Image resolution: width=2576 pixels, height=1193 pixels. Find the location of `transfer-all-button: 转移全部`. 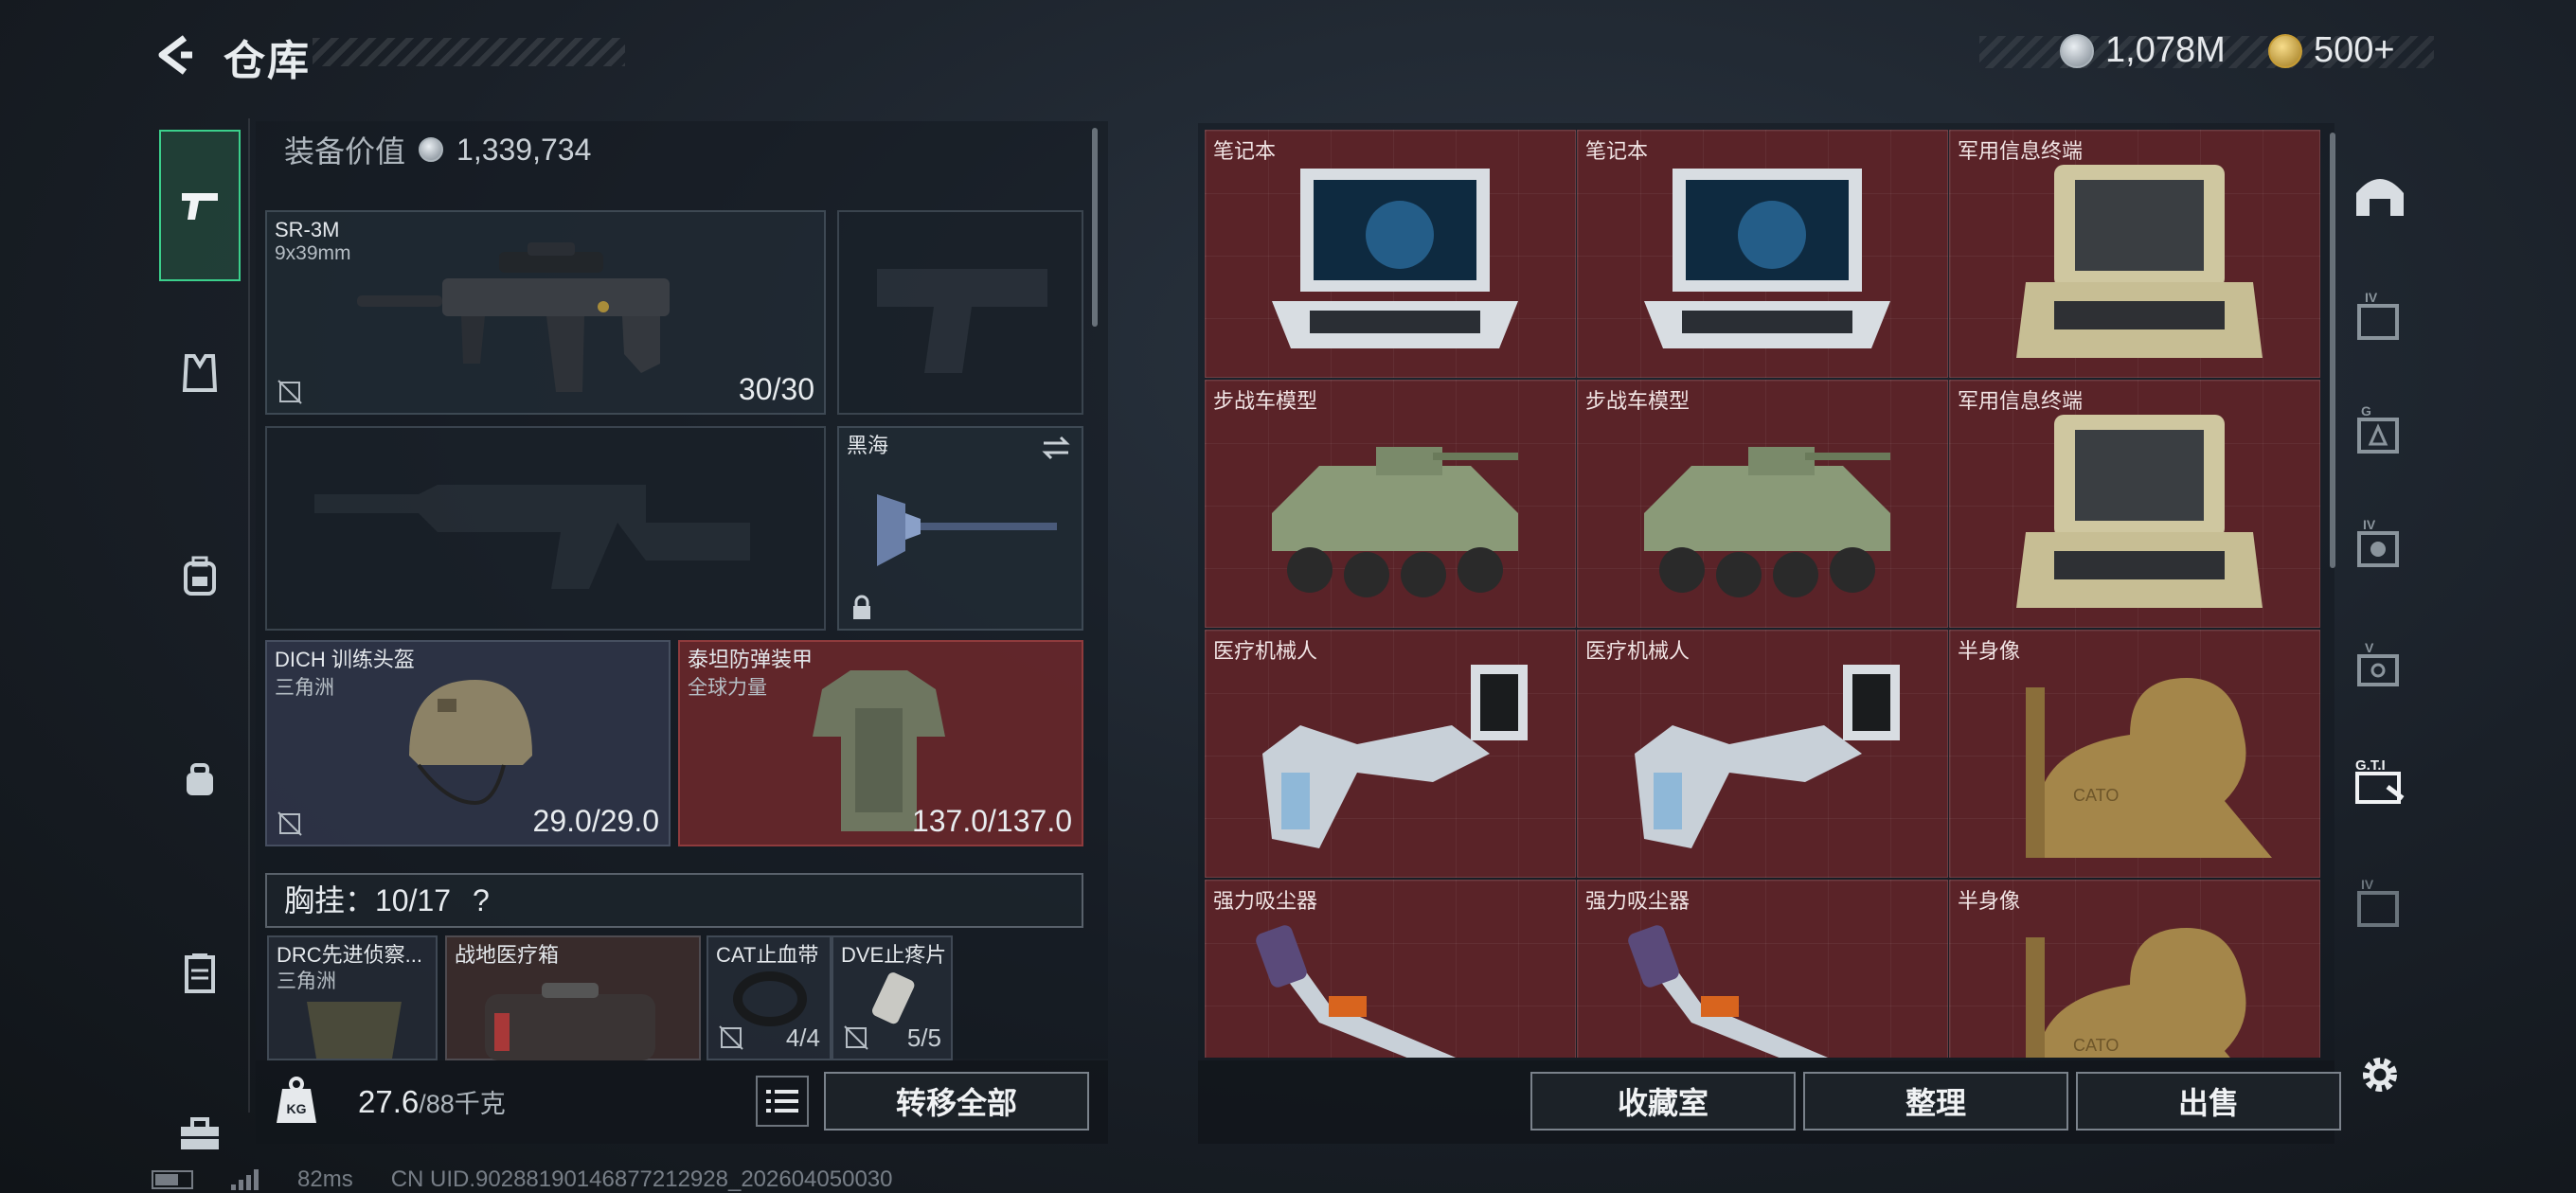

transfer-all-button: 转移全部 is located at coordinates (956, 1101).